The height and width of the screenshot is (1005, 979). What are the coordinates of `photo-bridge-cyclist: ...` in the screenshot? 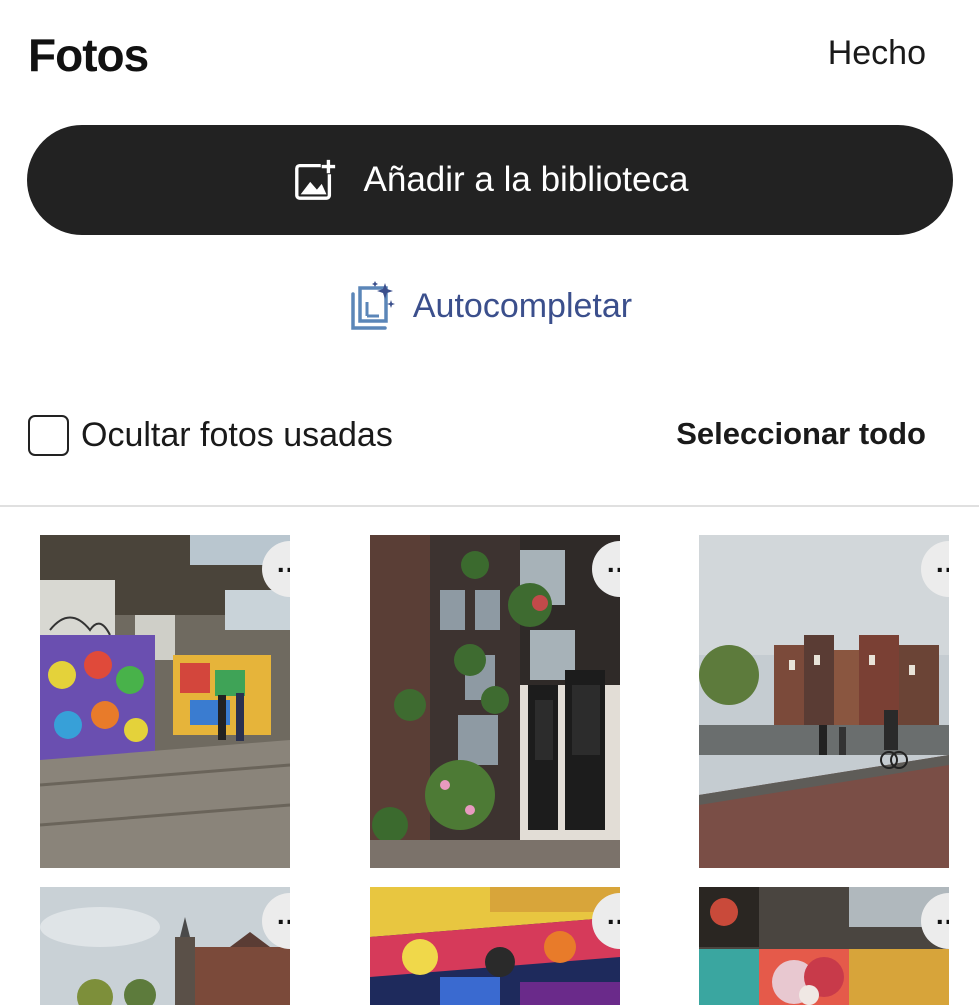 It's located at (824, 701).